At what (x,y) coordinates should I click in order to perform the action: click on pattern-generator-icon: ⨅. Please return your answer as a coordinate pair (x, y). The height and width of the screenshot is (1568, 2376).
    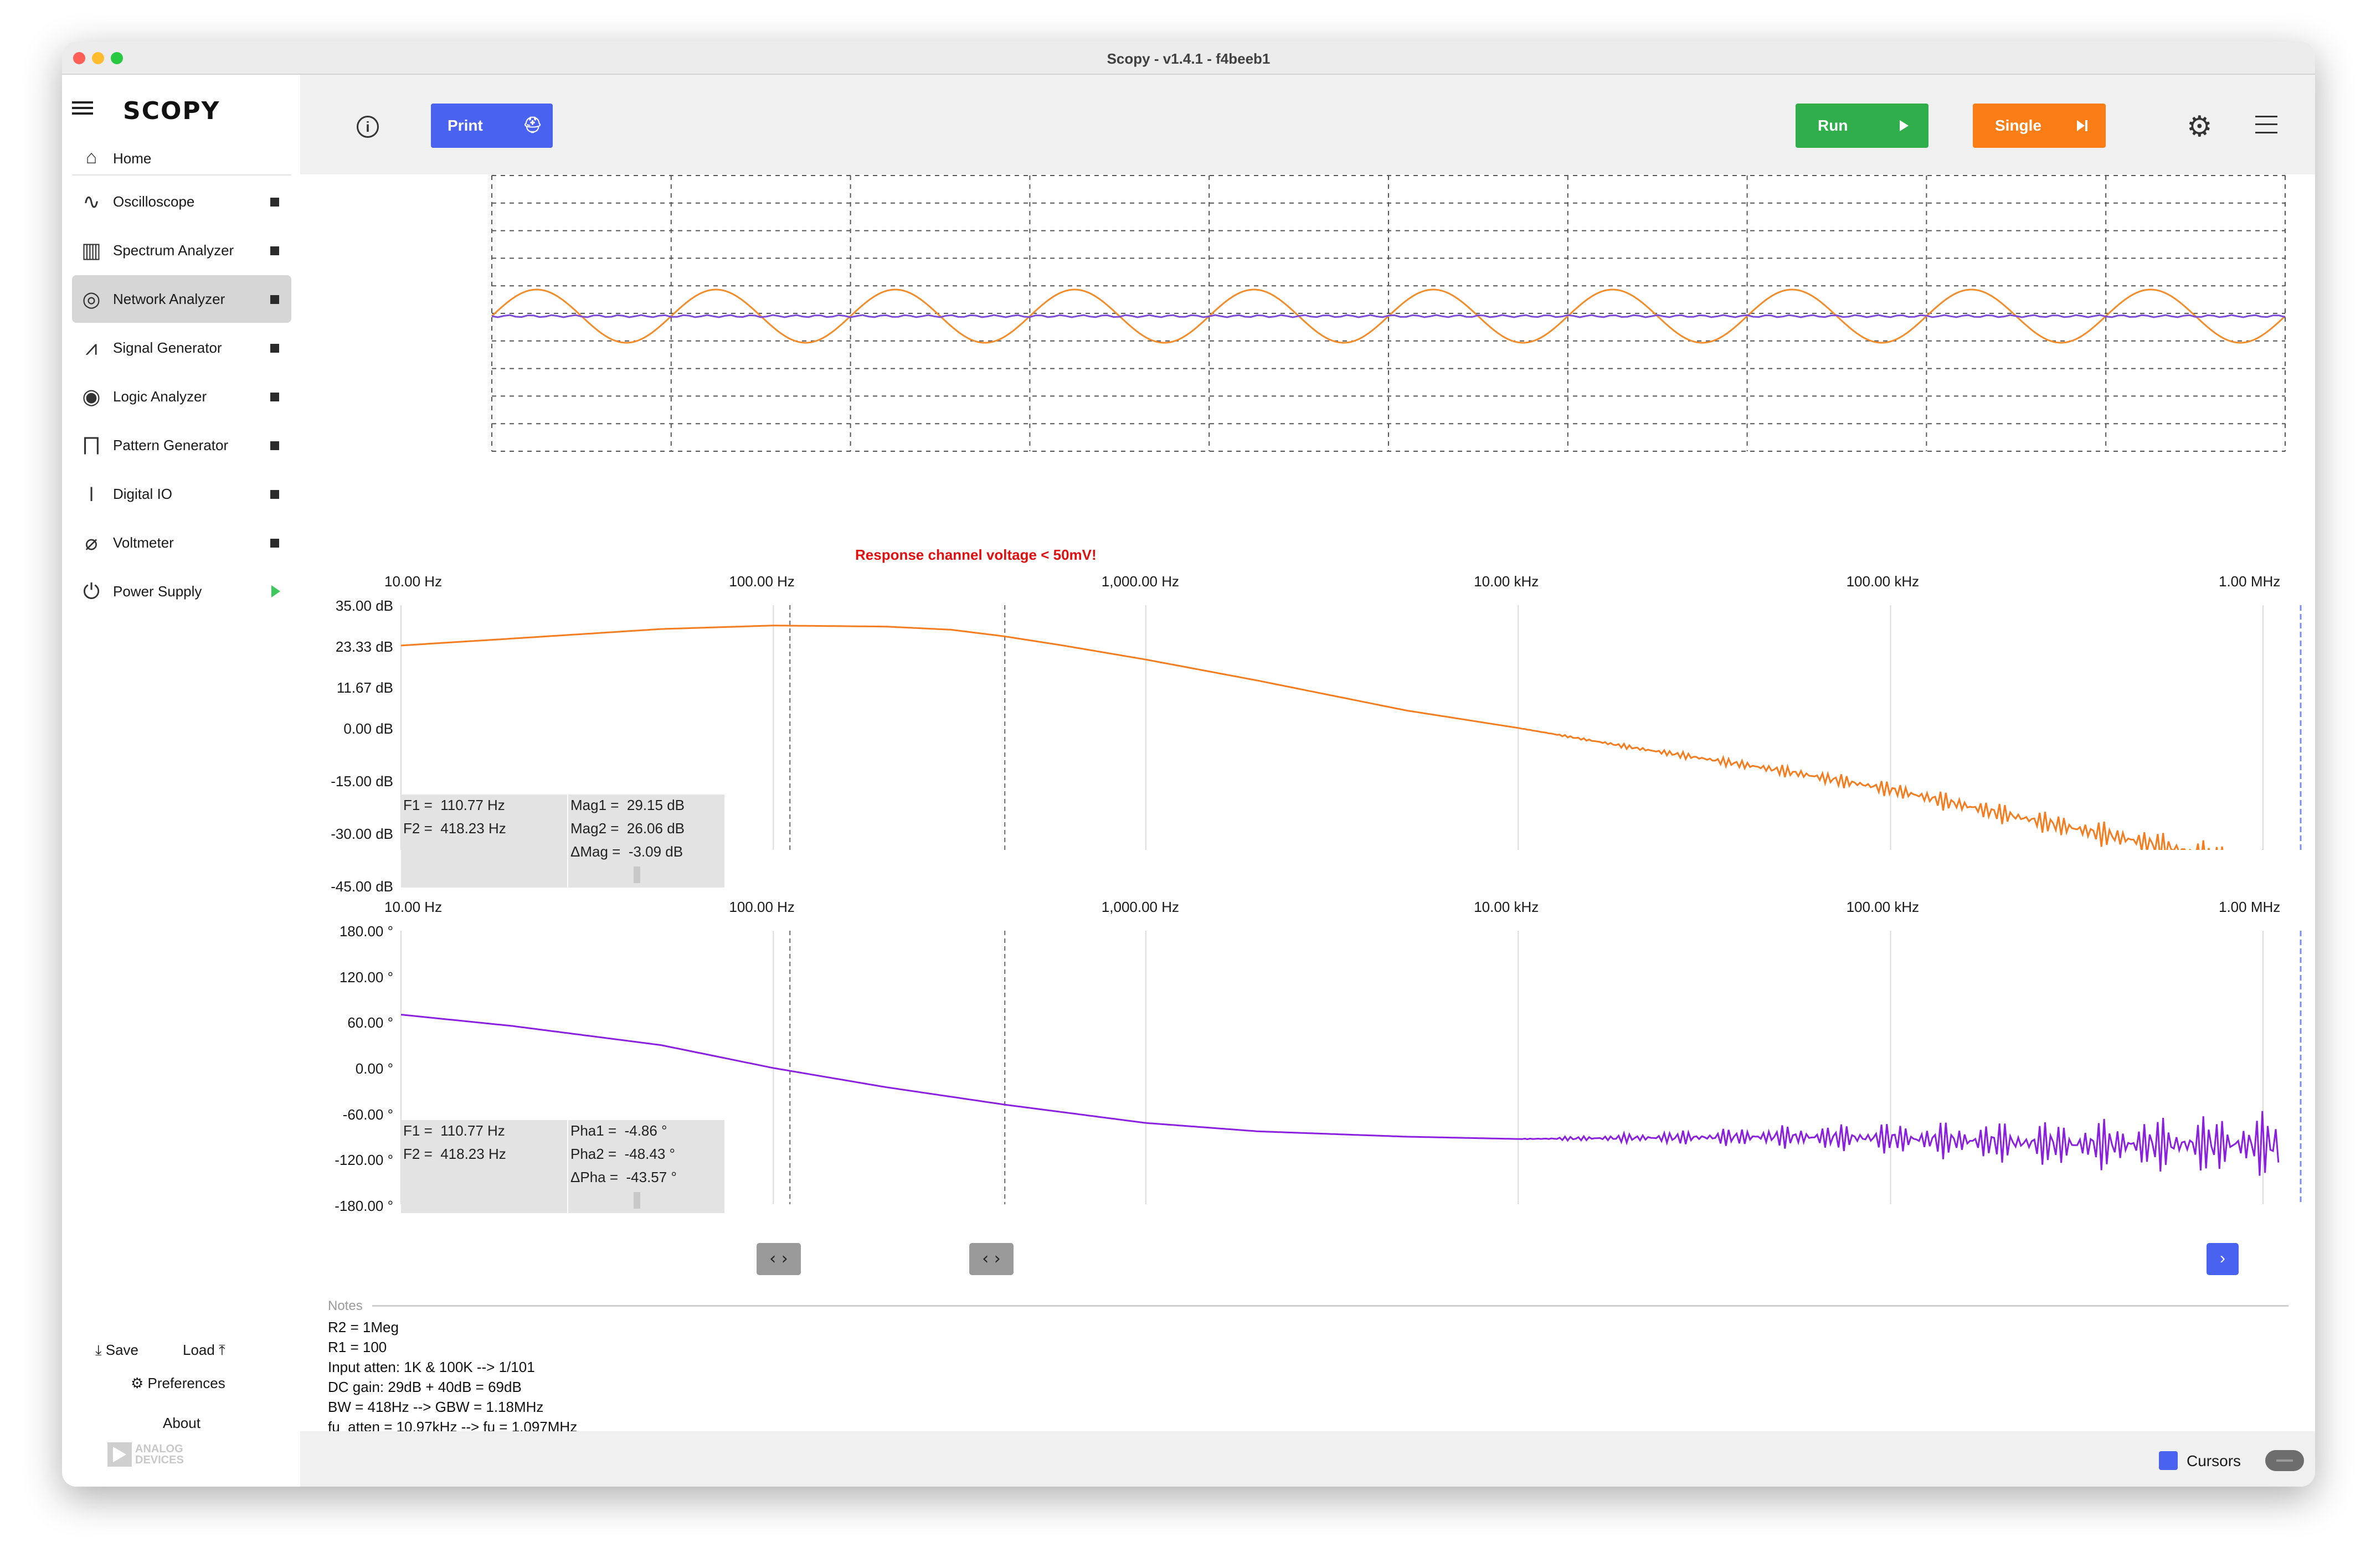
    Looking at the image, I should click on (92, 445).